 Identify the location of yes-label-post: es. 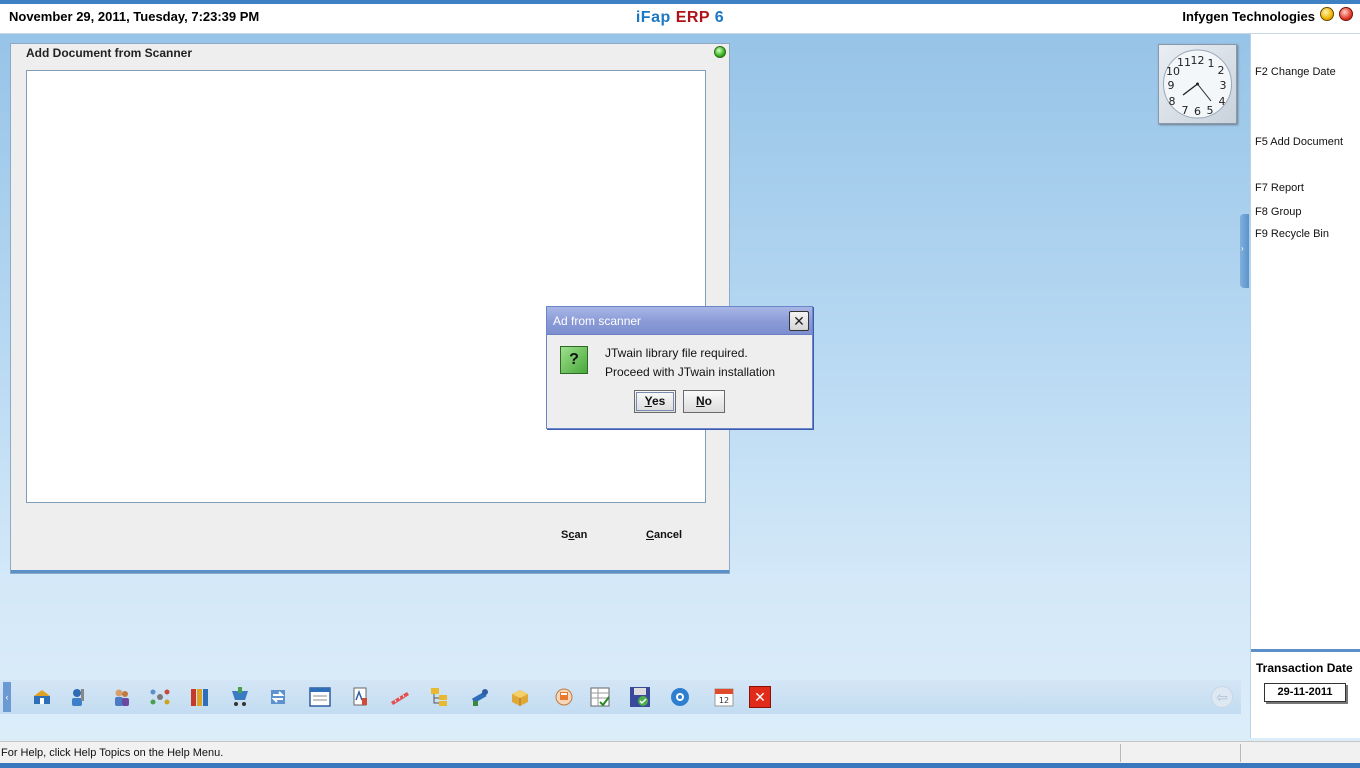
(658, 401).